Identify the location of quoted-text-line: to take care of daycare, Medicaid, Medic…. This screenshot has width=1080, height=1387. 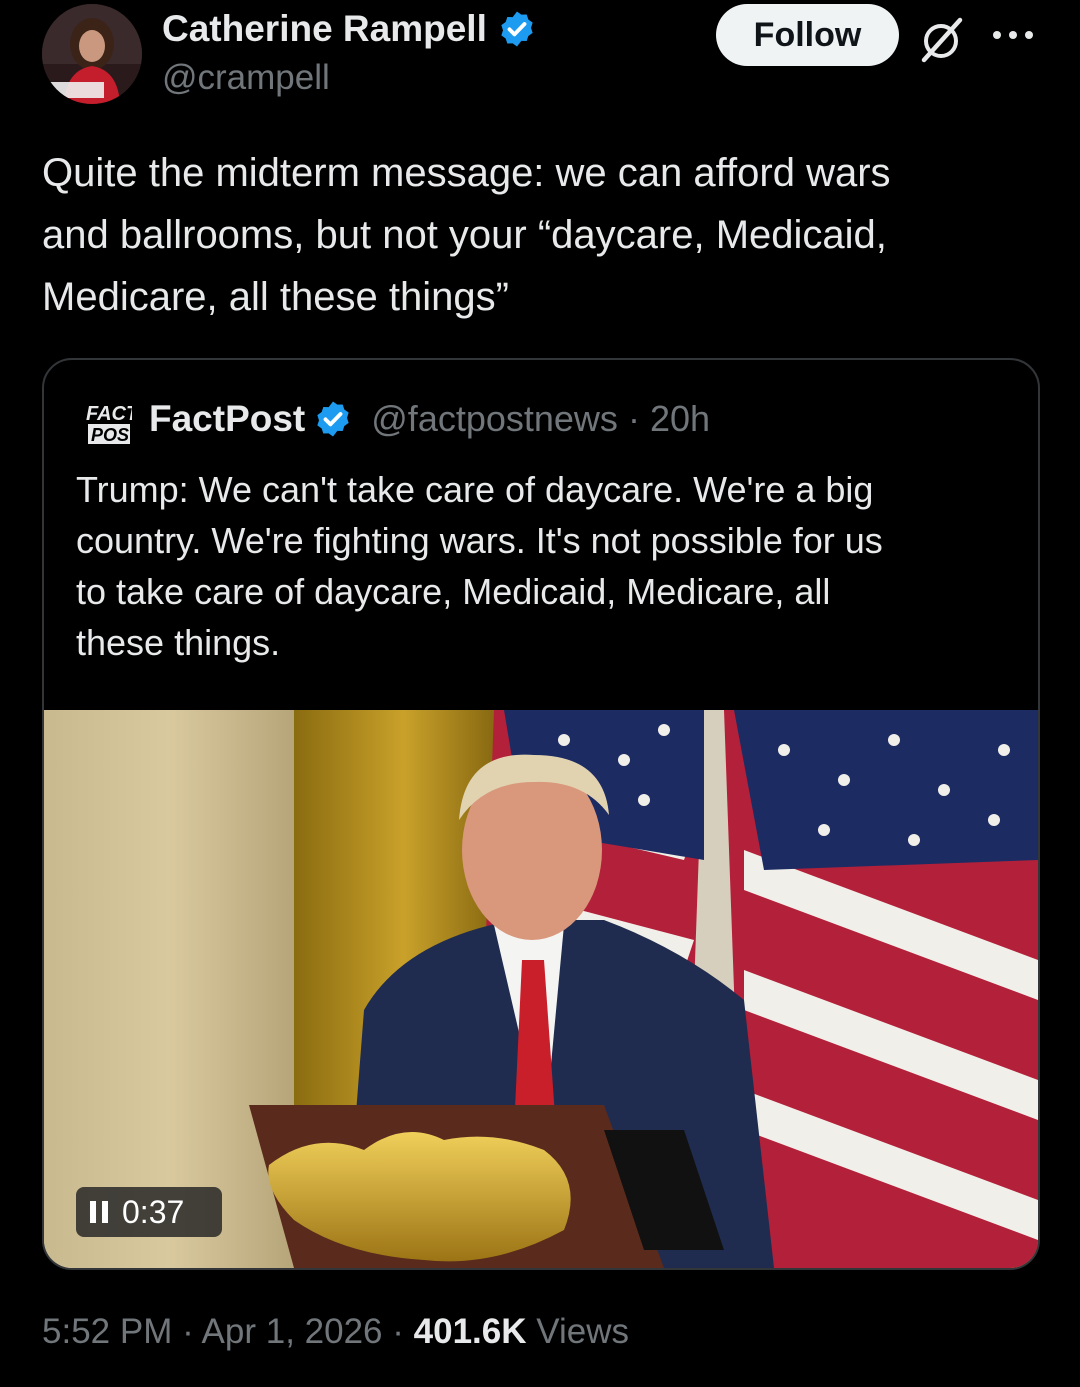
(453, 591).